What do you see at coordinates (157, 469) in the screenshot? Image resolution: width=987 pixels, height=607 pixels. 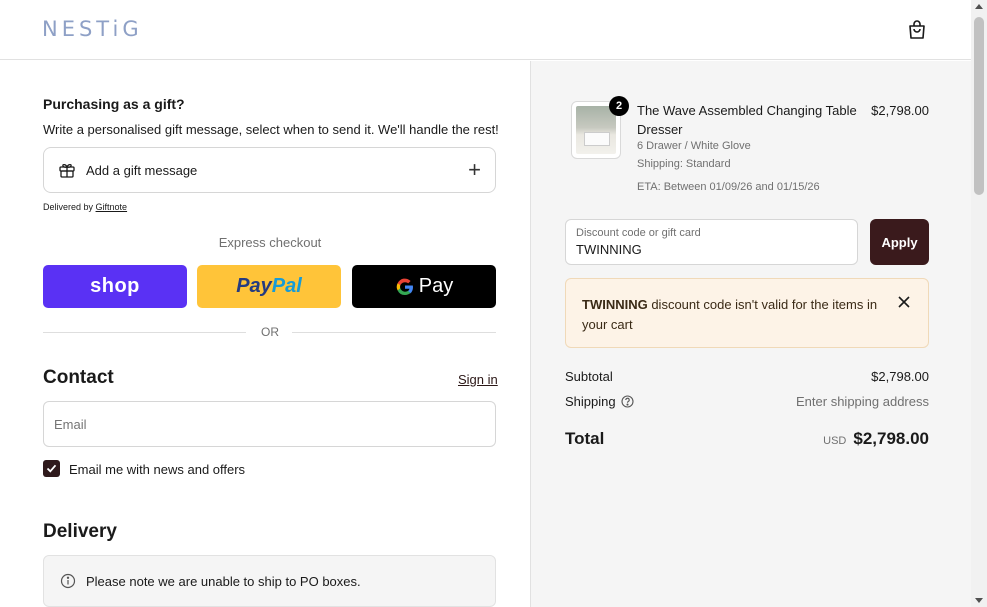 I see `newsletter-label: Email me with news and offers` at bounding box center [157, 469].